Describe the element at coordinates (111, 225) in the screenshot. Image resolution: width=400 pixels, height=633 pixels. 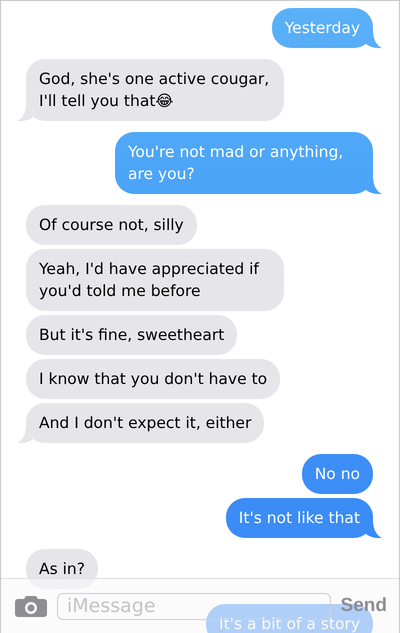
I see `received-message: Of course not, silly` at that location.